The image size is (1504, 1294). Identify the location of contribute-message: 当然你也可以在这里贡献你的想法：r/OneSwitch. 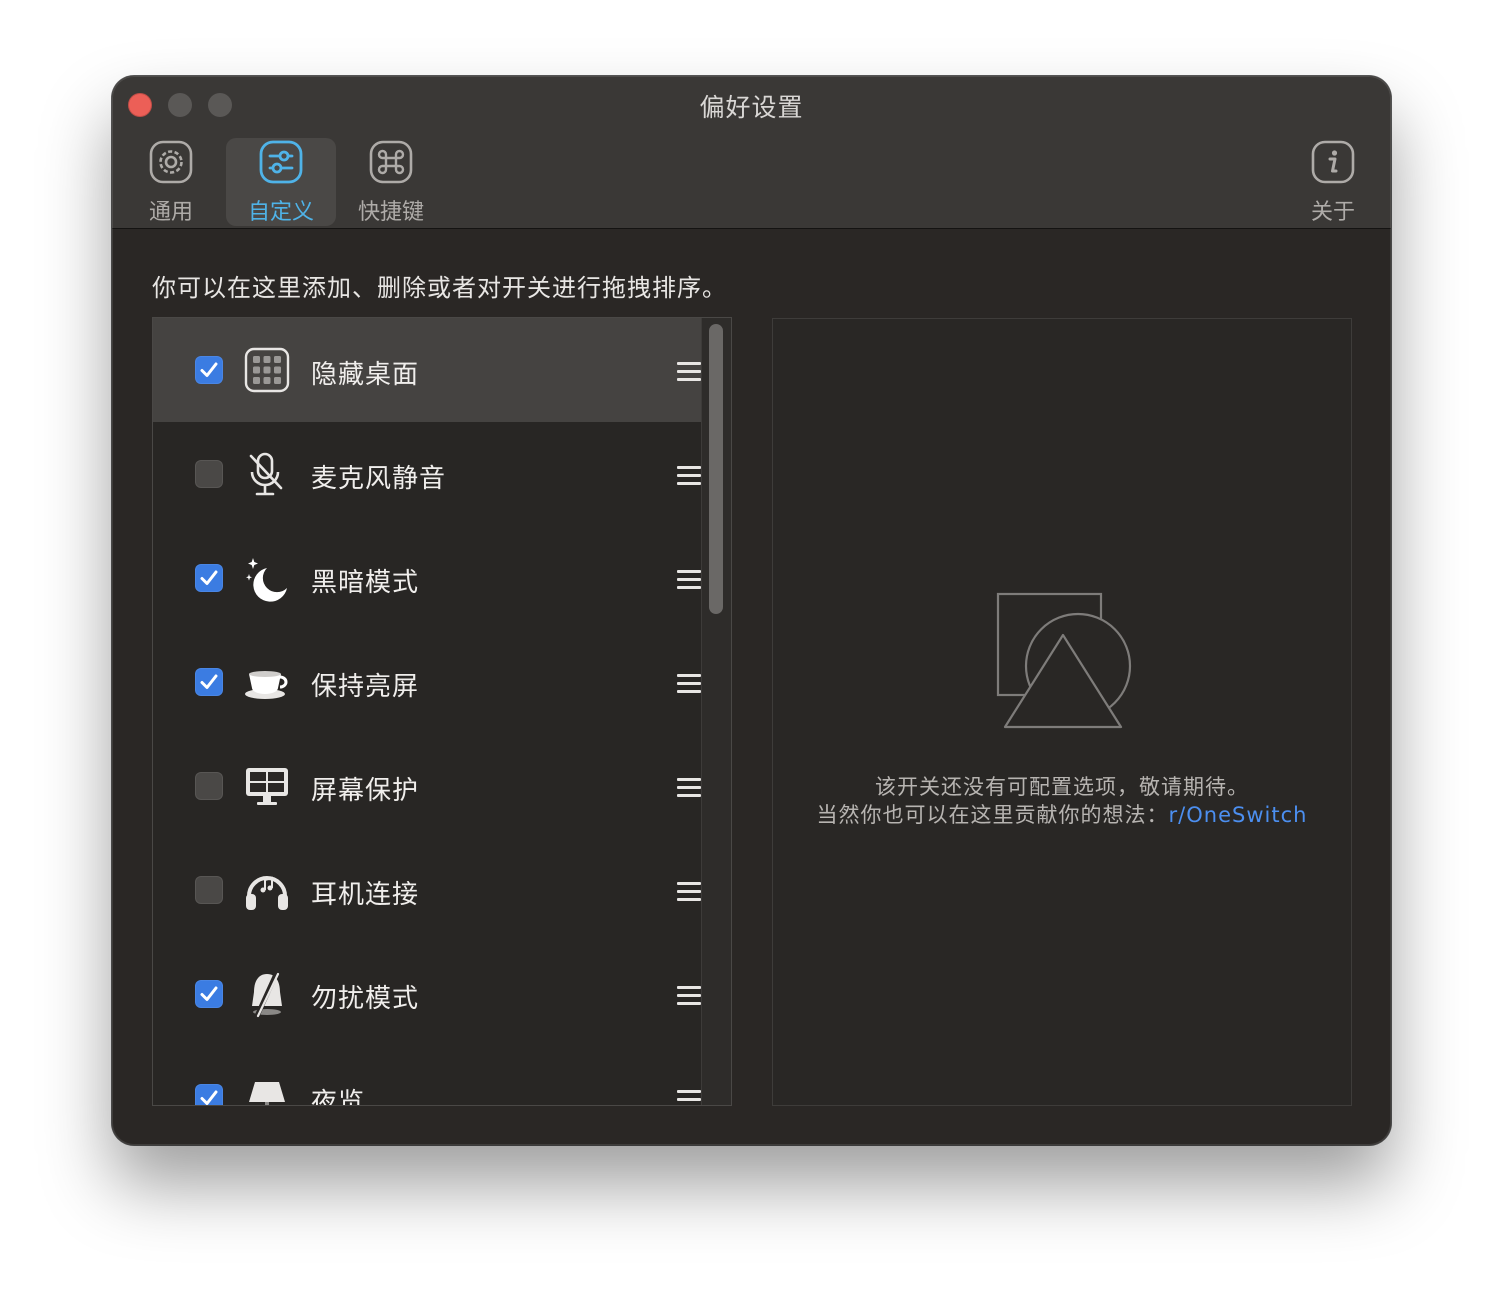
(1062, 814).